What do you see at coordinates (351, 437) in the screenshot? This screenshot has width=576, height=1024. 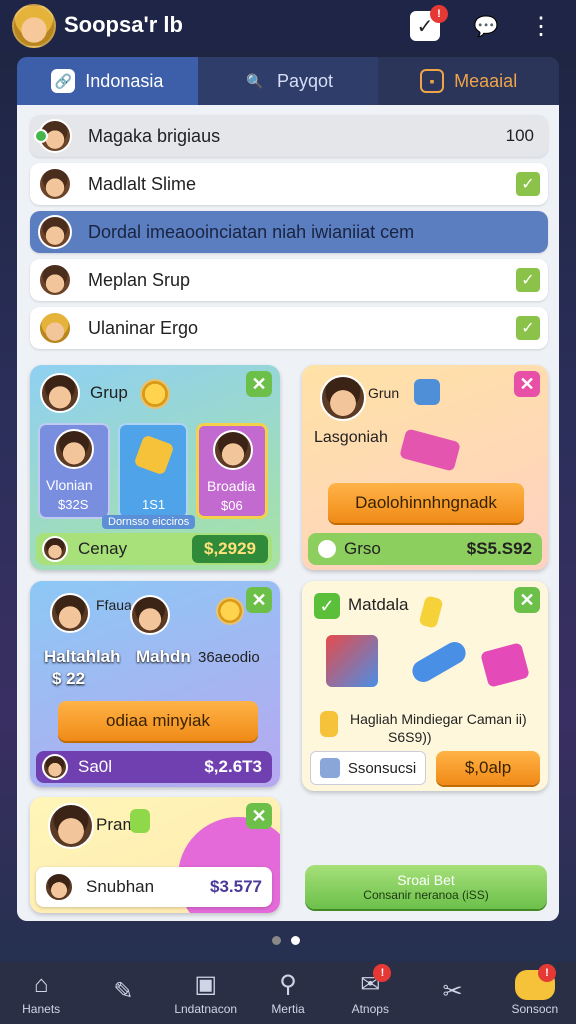 I see `card-subtitle: Lasgoniah` at bounding box center [351, 437].